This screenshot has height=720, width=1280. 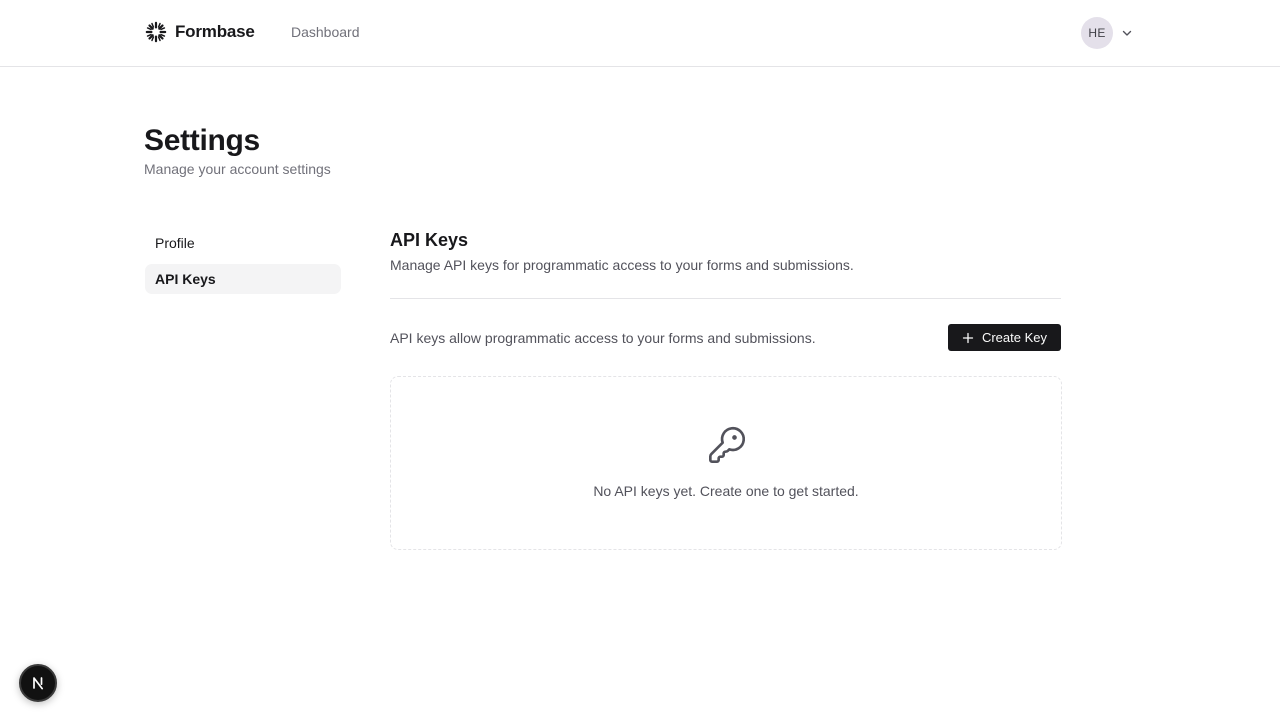 I want to click on create-key-button: Create Key, so click(x=1004, y=337).